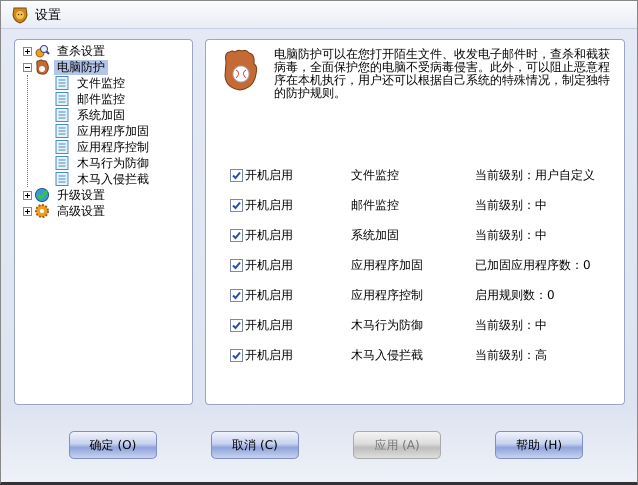  I want to click on feature-name: 应用程序加固, so click(387, 265).